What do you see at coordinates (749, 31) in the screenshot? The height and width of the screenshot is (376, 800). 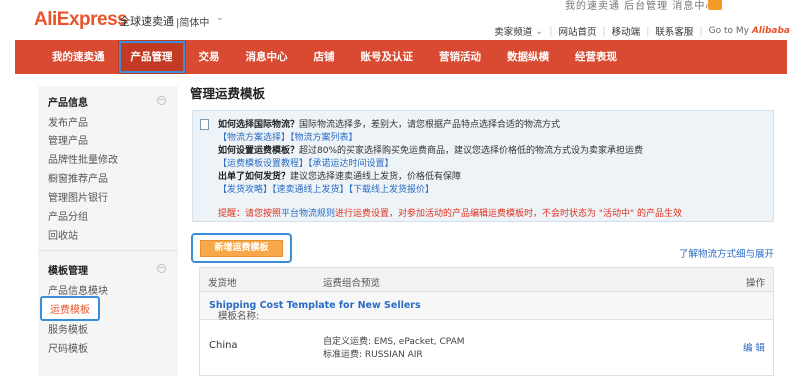 I see `goto-alibaba-link: Go to My Alibaba` at bounding box center [749, 31].